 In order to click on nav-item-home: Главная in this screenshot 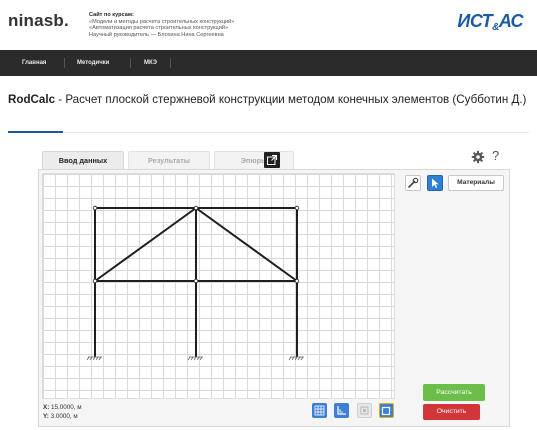, I will do `click(34, 63)`.